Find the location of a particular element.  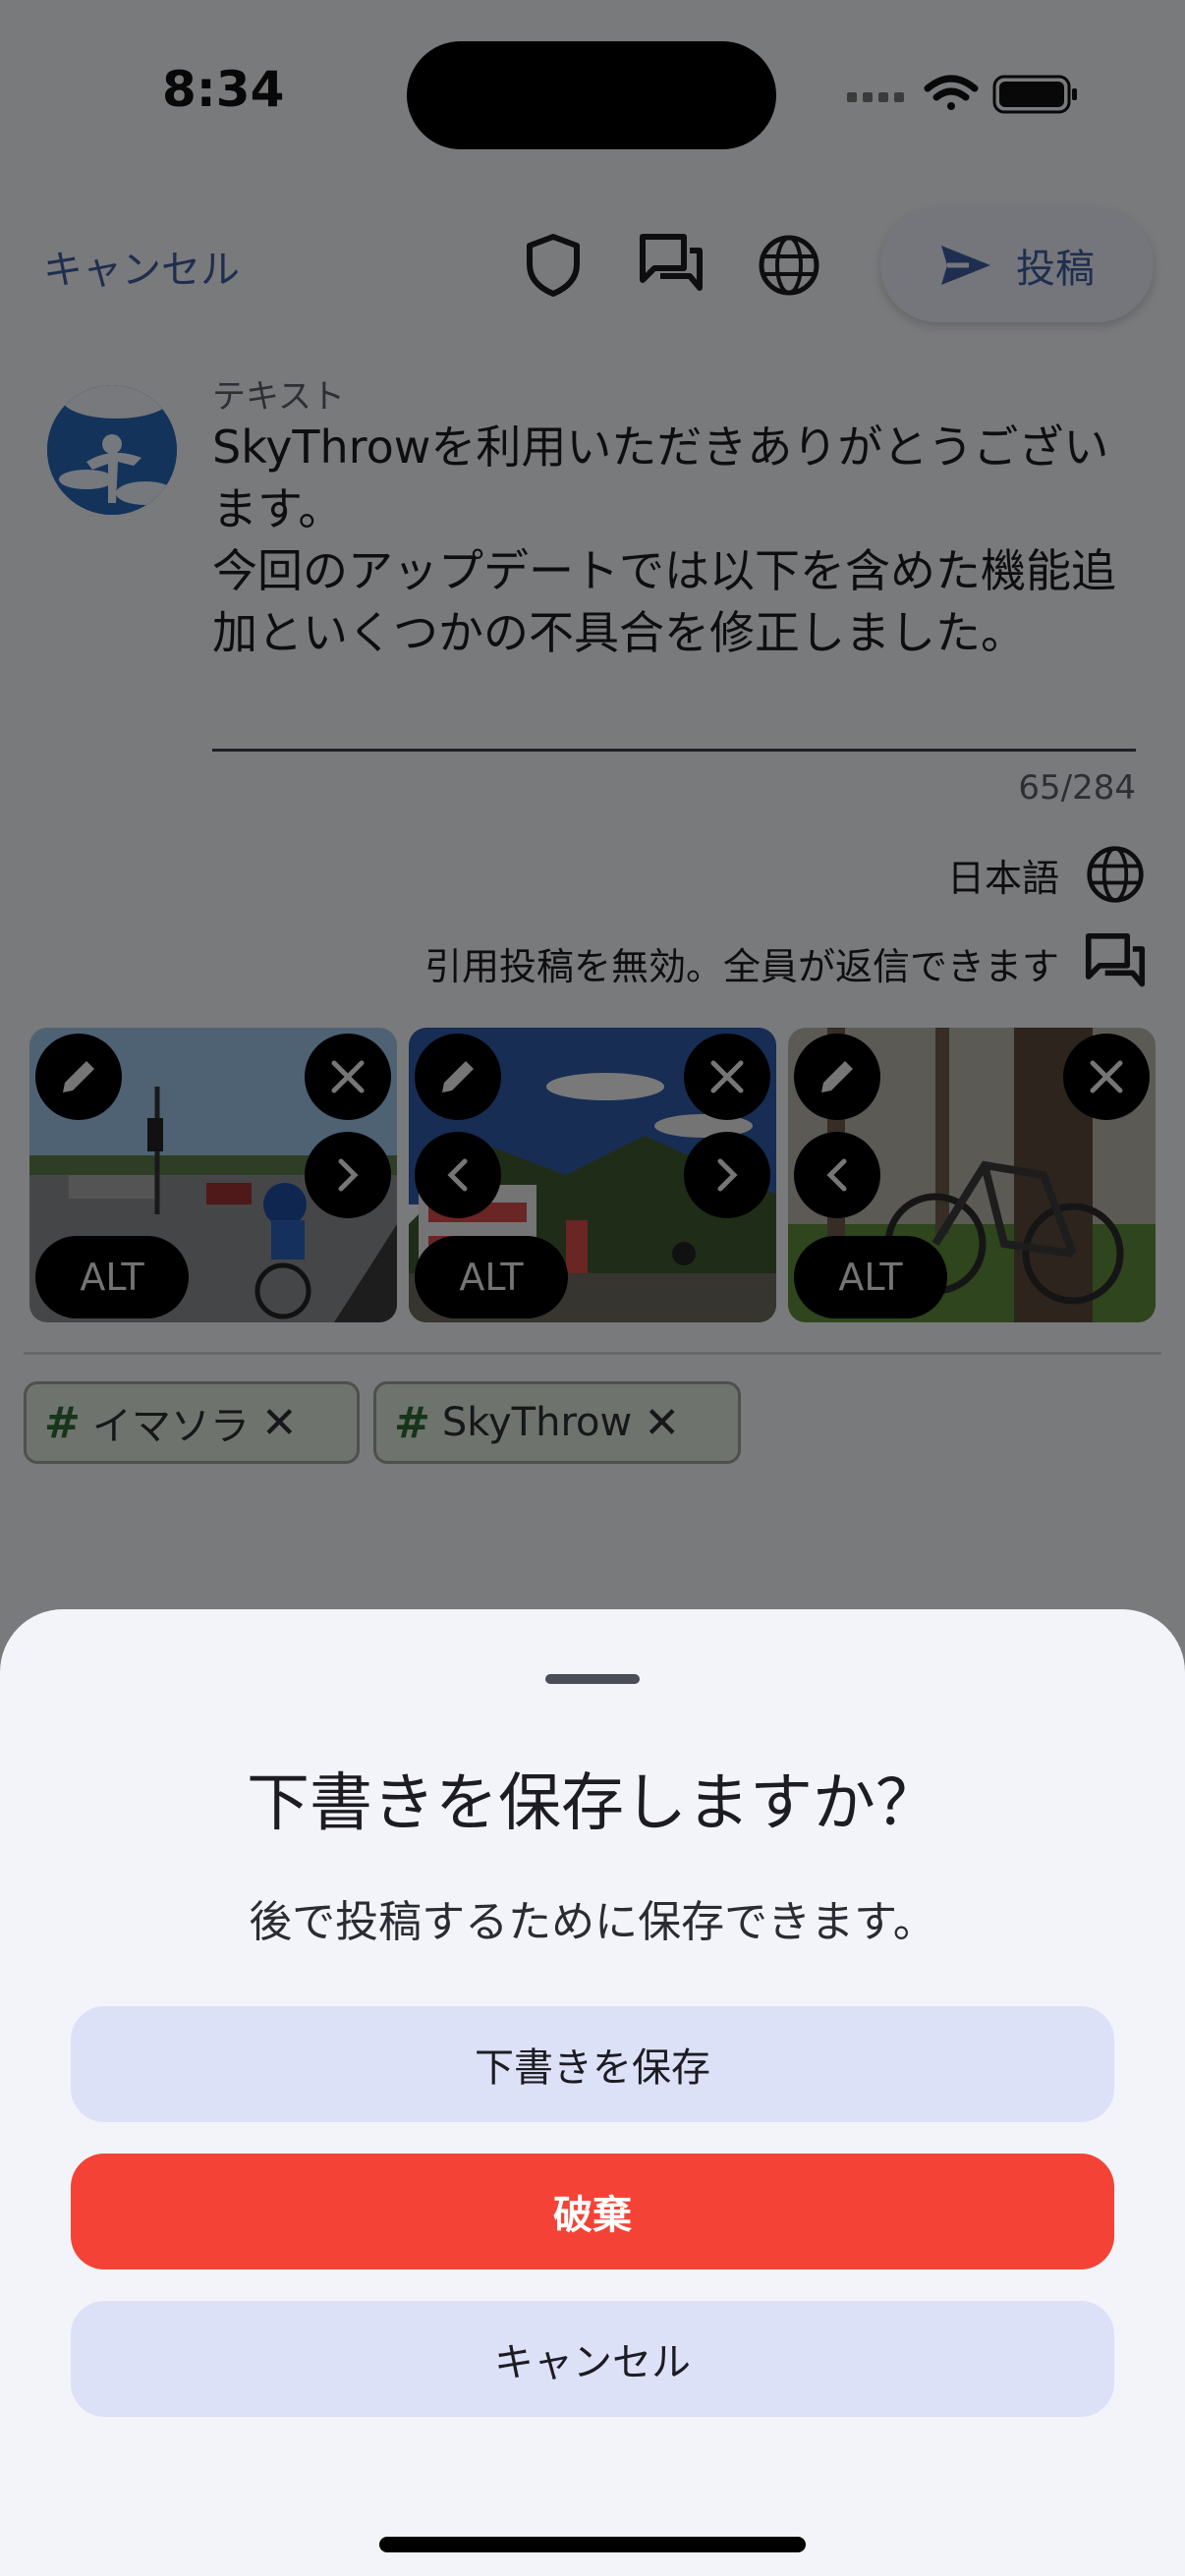

sheet-grabber is located at coordinates (592, 1679).